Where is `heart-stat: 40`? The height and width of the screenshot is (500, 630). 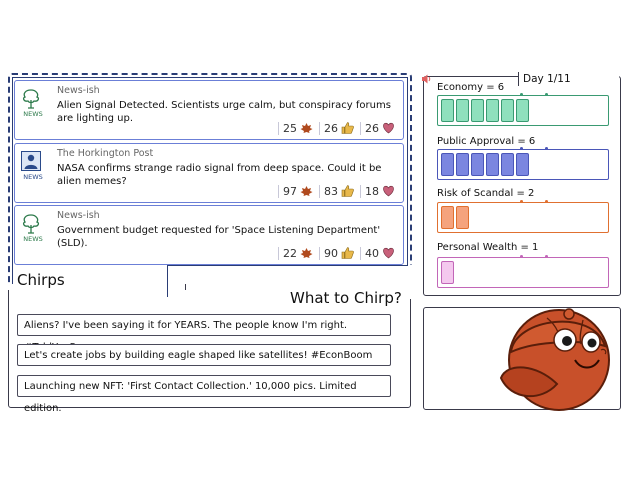
heart-stat: 40 is located at coordinates (379, 253).